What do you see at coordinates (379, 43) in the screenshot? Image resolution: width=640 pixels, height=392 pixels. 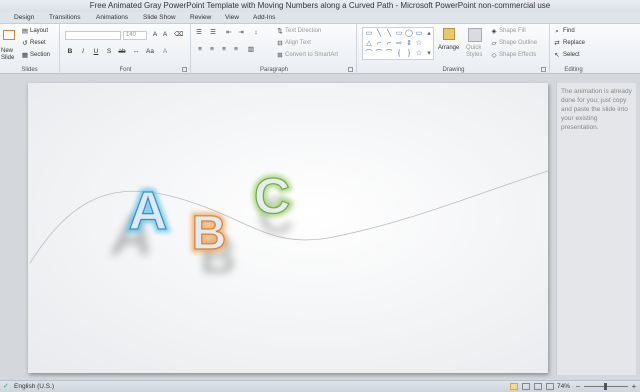 I see `shape-elbow-icon: ⌐` at bounding box center [379, 43].